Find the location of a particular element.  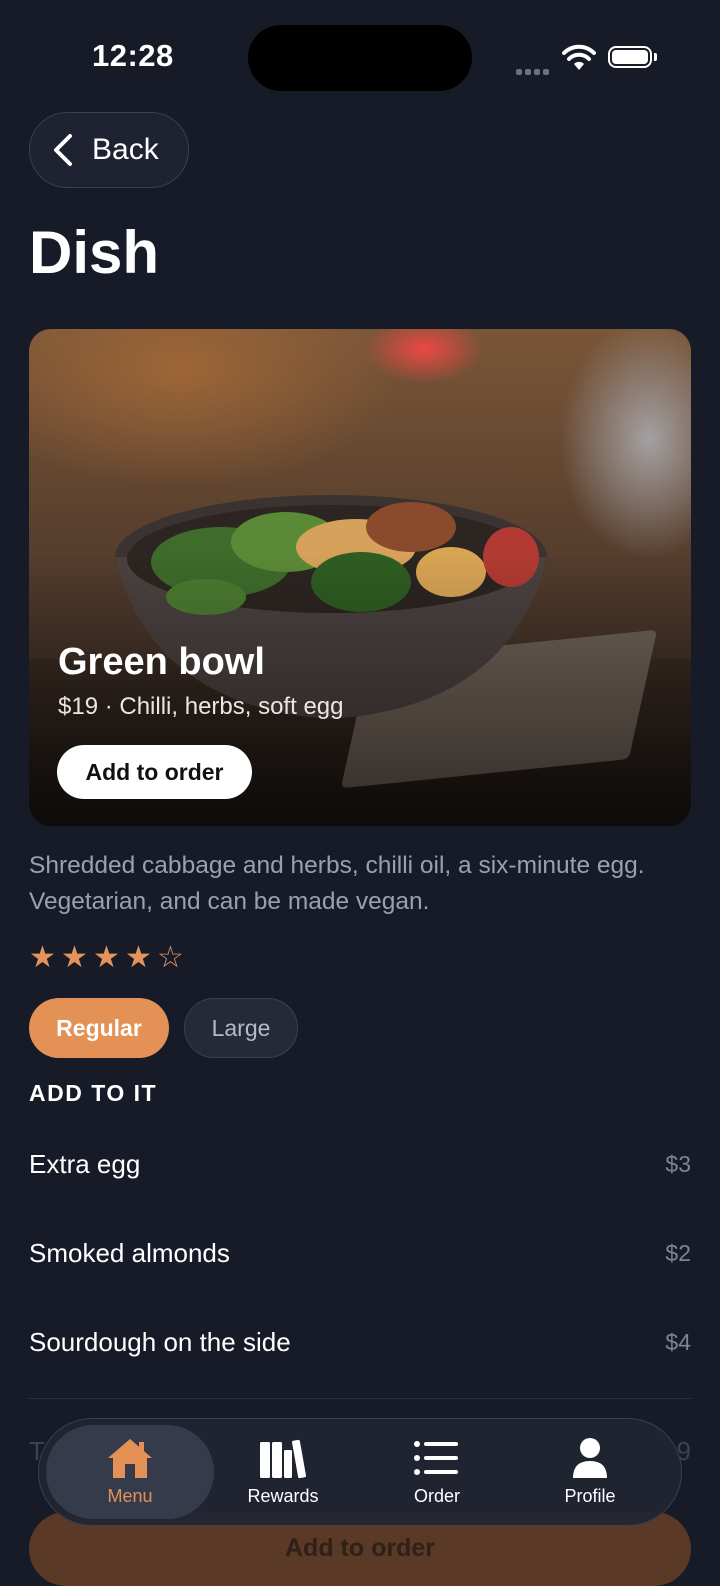

star-rating: ★ ★ ★ ★ ☆ is located at coordinates (109, 957).